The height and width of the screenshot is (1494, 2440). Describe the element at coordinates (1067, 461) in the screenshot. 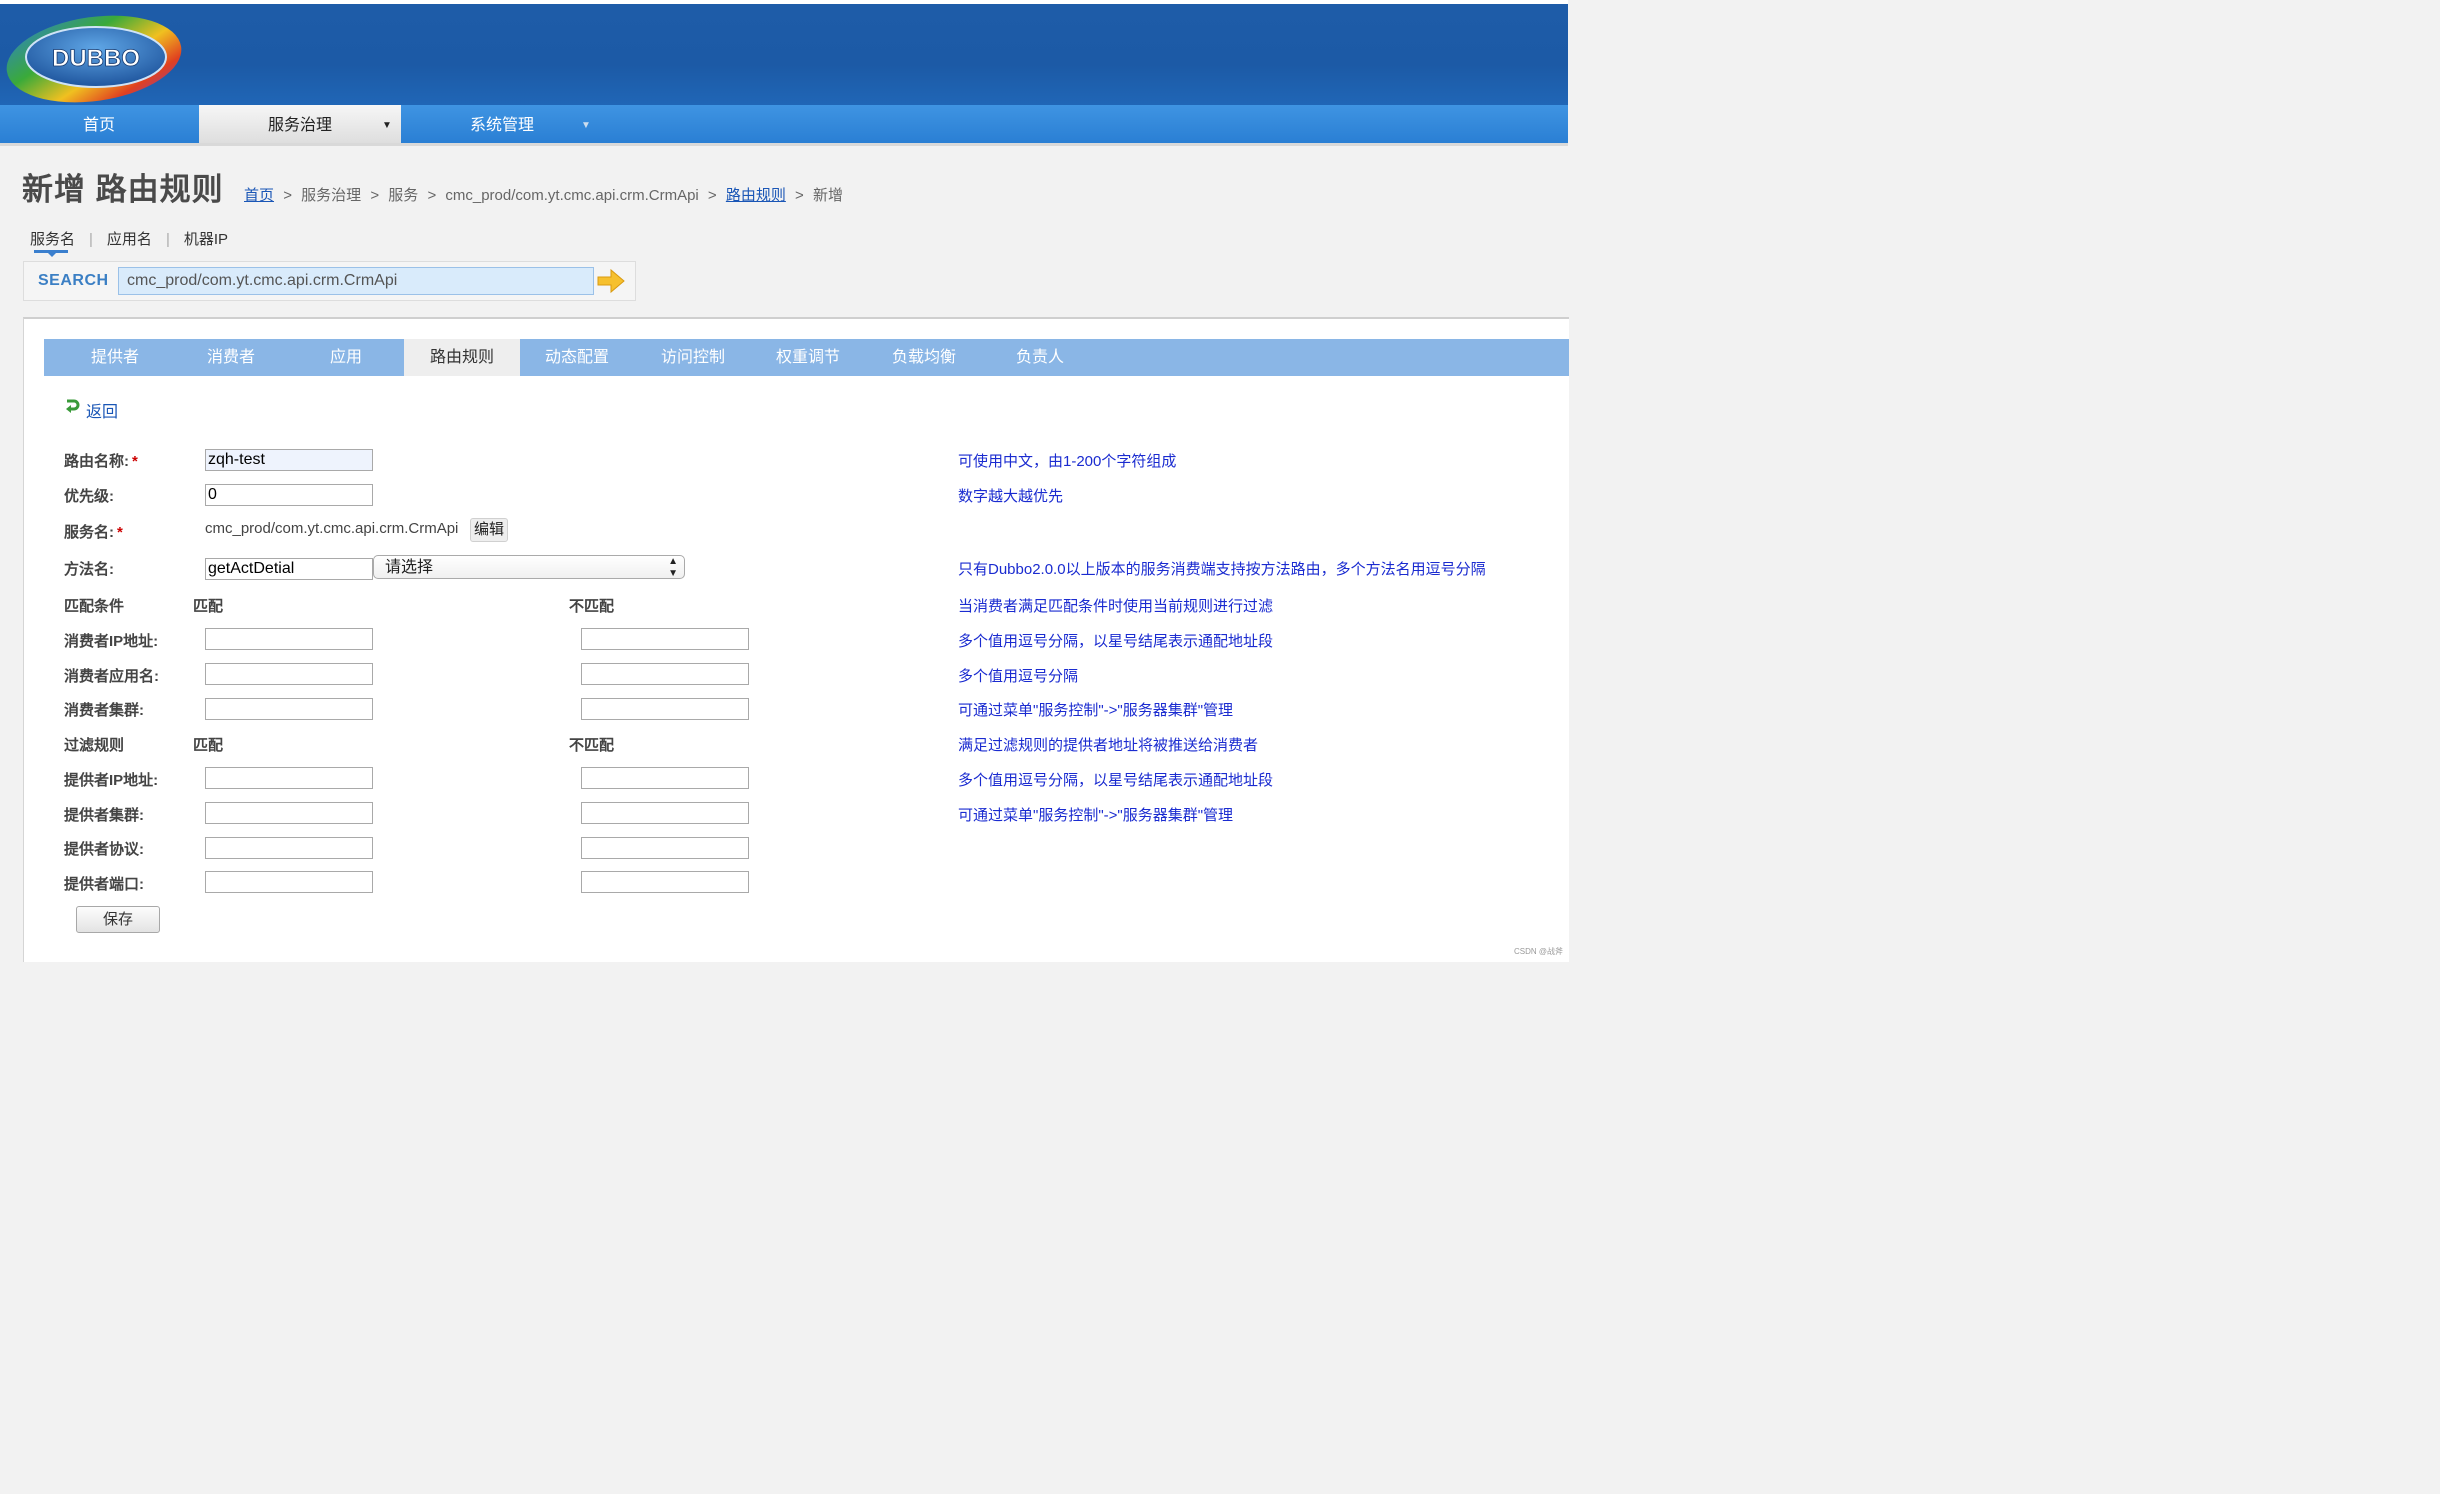

I see `route-name-hint: 可使用中文，由1-200个字符组成` at that location.